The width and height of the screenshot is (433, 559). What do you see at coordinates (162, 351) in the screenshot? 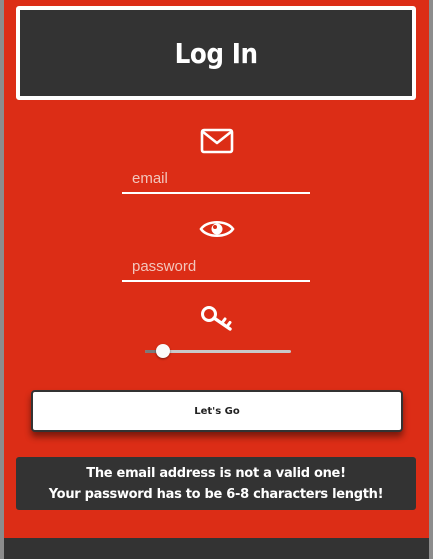
I see `slider-thumb` at bounding box center [162, 351].